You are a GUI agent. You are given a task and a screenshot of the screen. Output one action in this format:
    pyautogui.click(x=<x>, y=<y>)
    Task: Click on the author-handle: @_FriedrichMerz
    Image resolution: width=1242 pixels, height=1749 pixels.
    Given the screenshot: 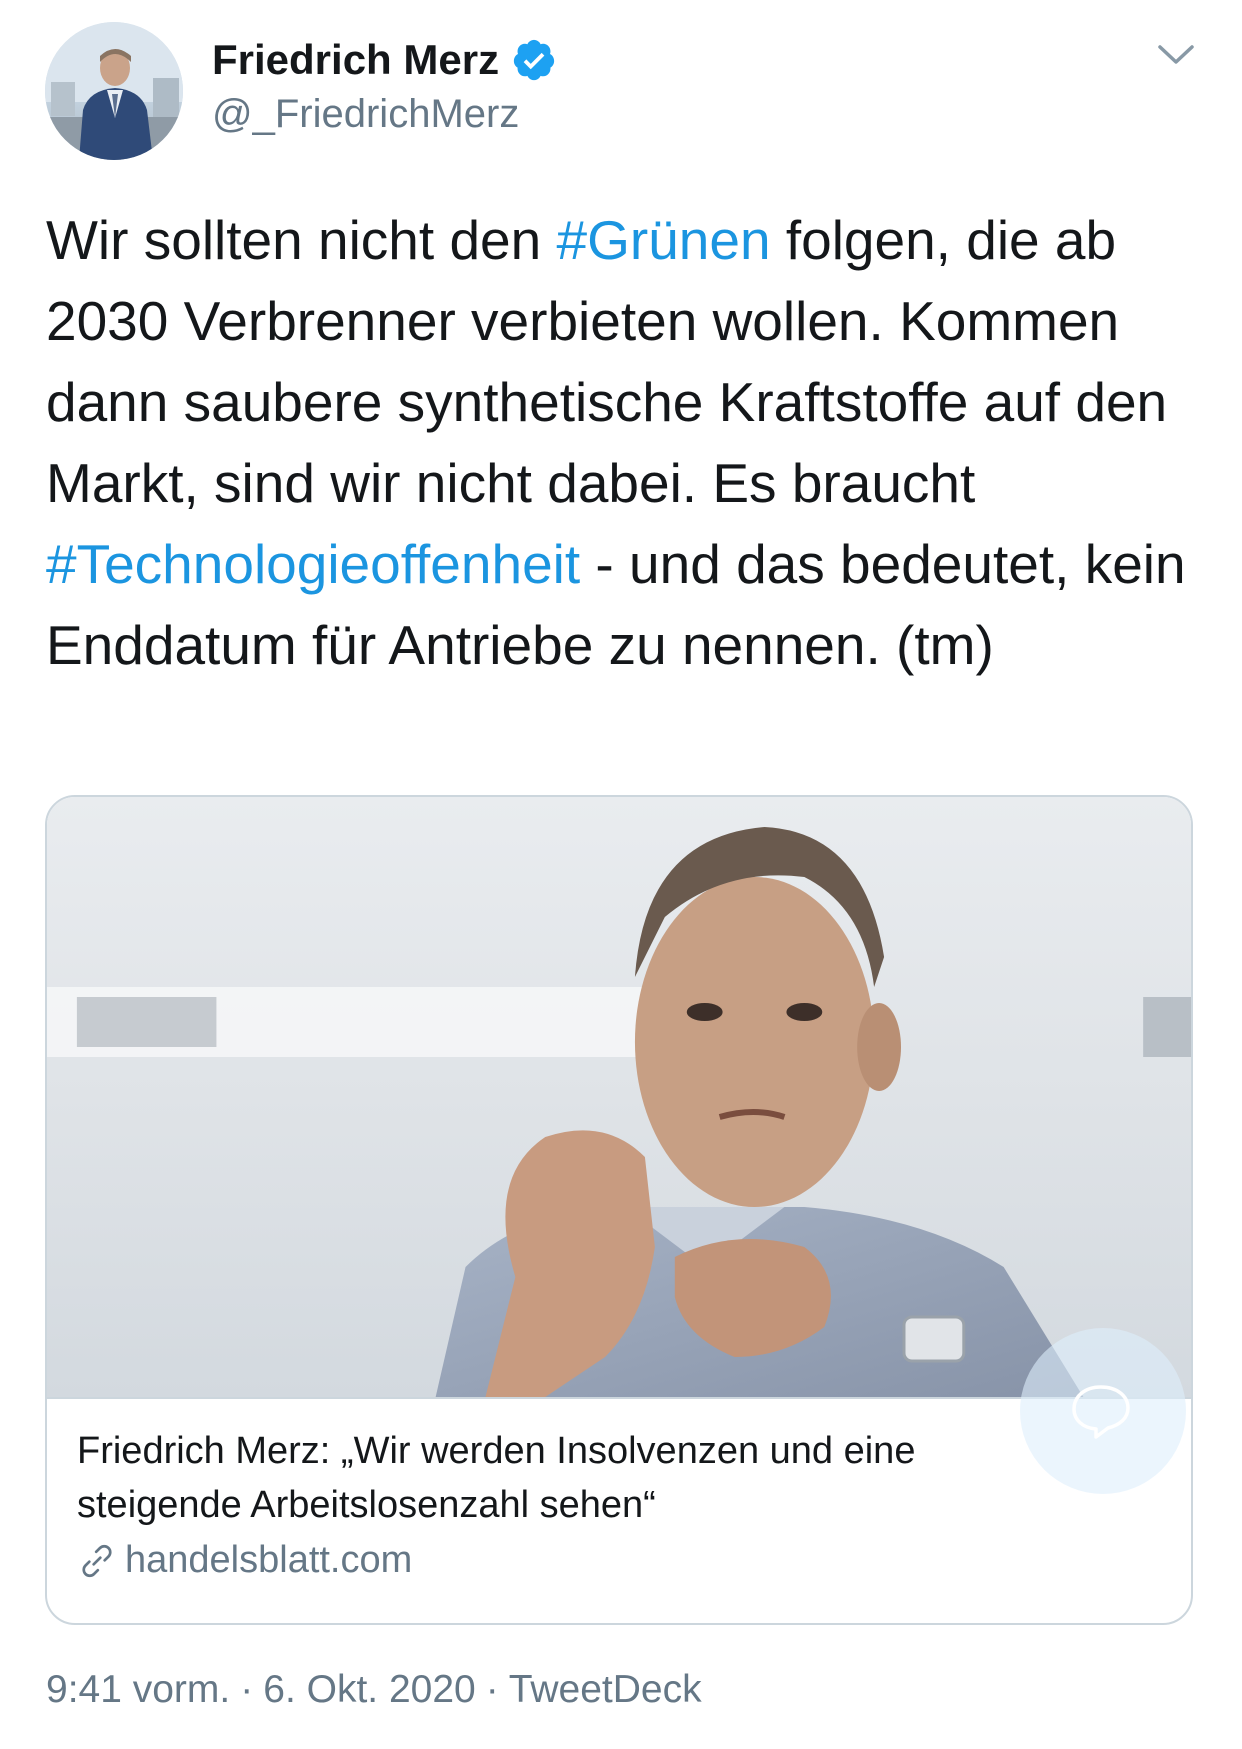 What is the action you would take?
    pyautogui.click(x=365, y=114)
    